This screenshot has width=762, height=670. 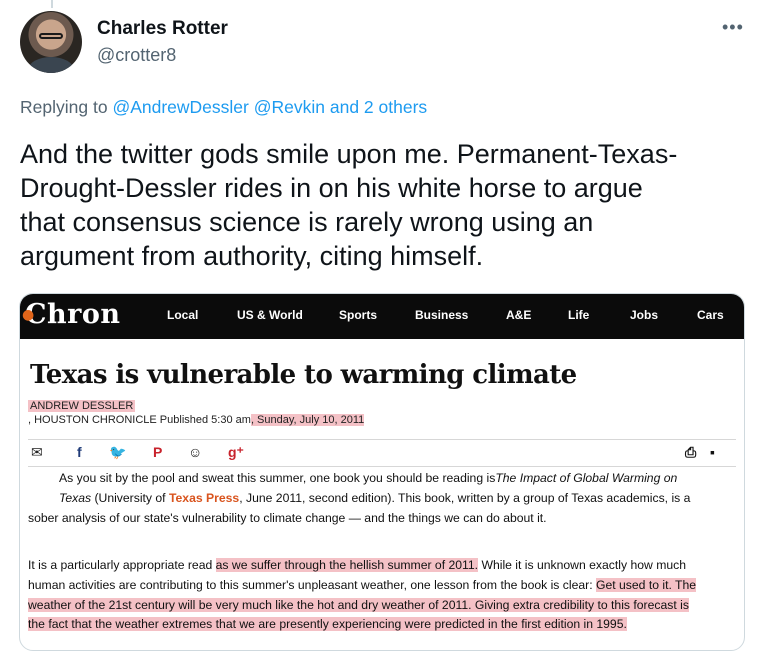 What do you see at coordinates (289, 107) in the screenshot?
I see `mention-link-2: @Revkin` at bounding box center [289, 107].